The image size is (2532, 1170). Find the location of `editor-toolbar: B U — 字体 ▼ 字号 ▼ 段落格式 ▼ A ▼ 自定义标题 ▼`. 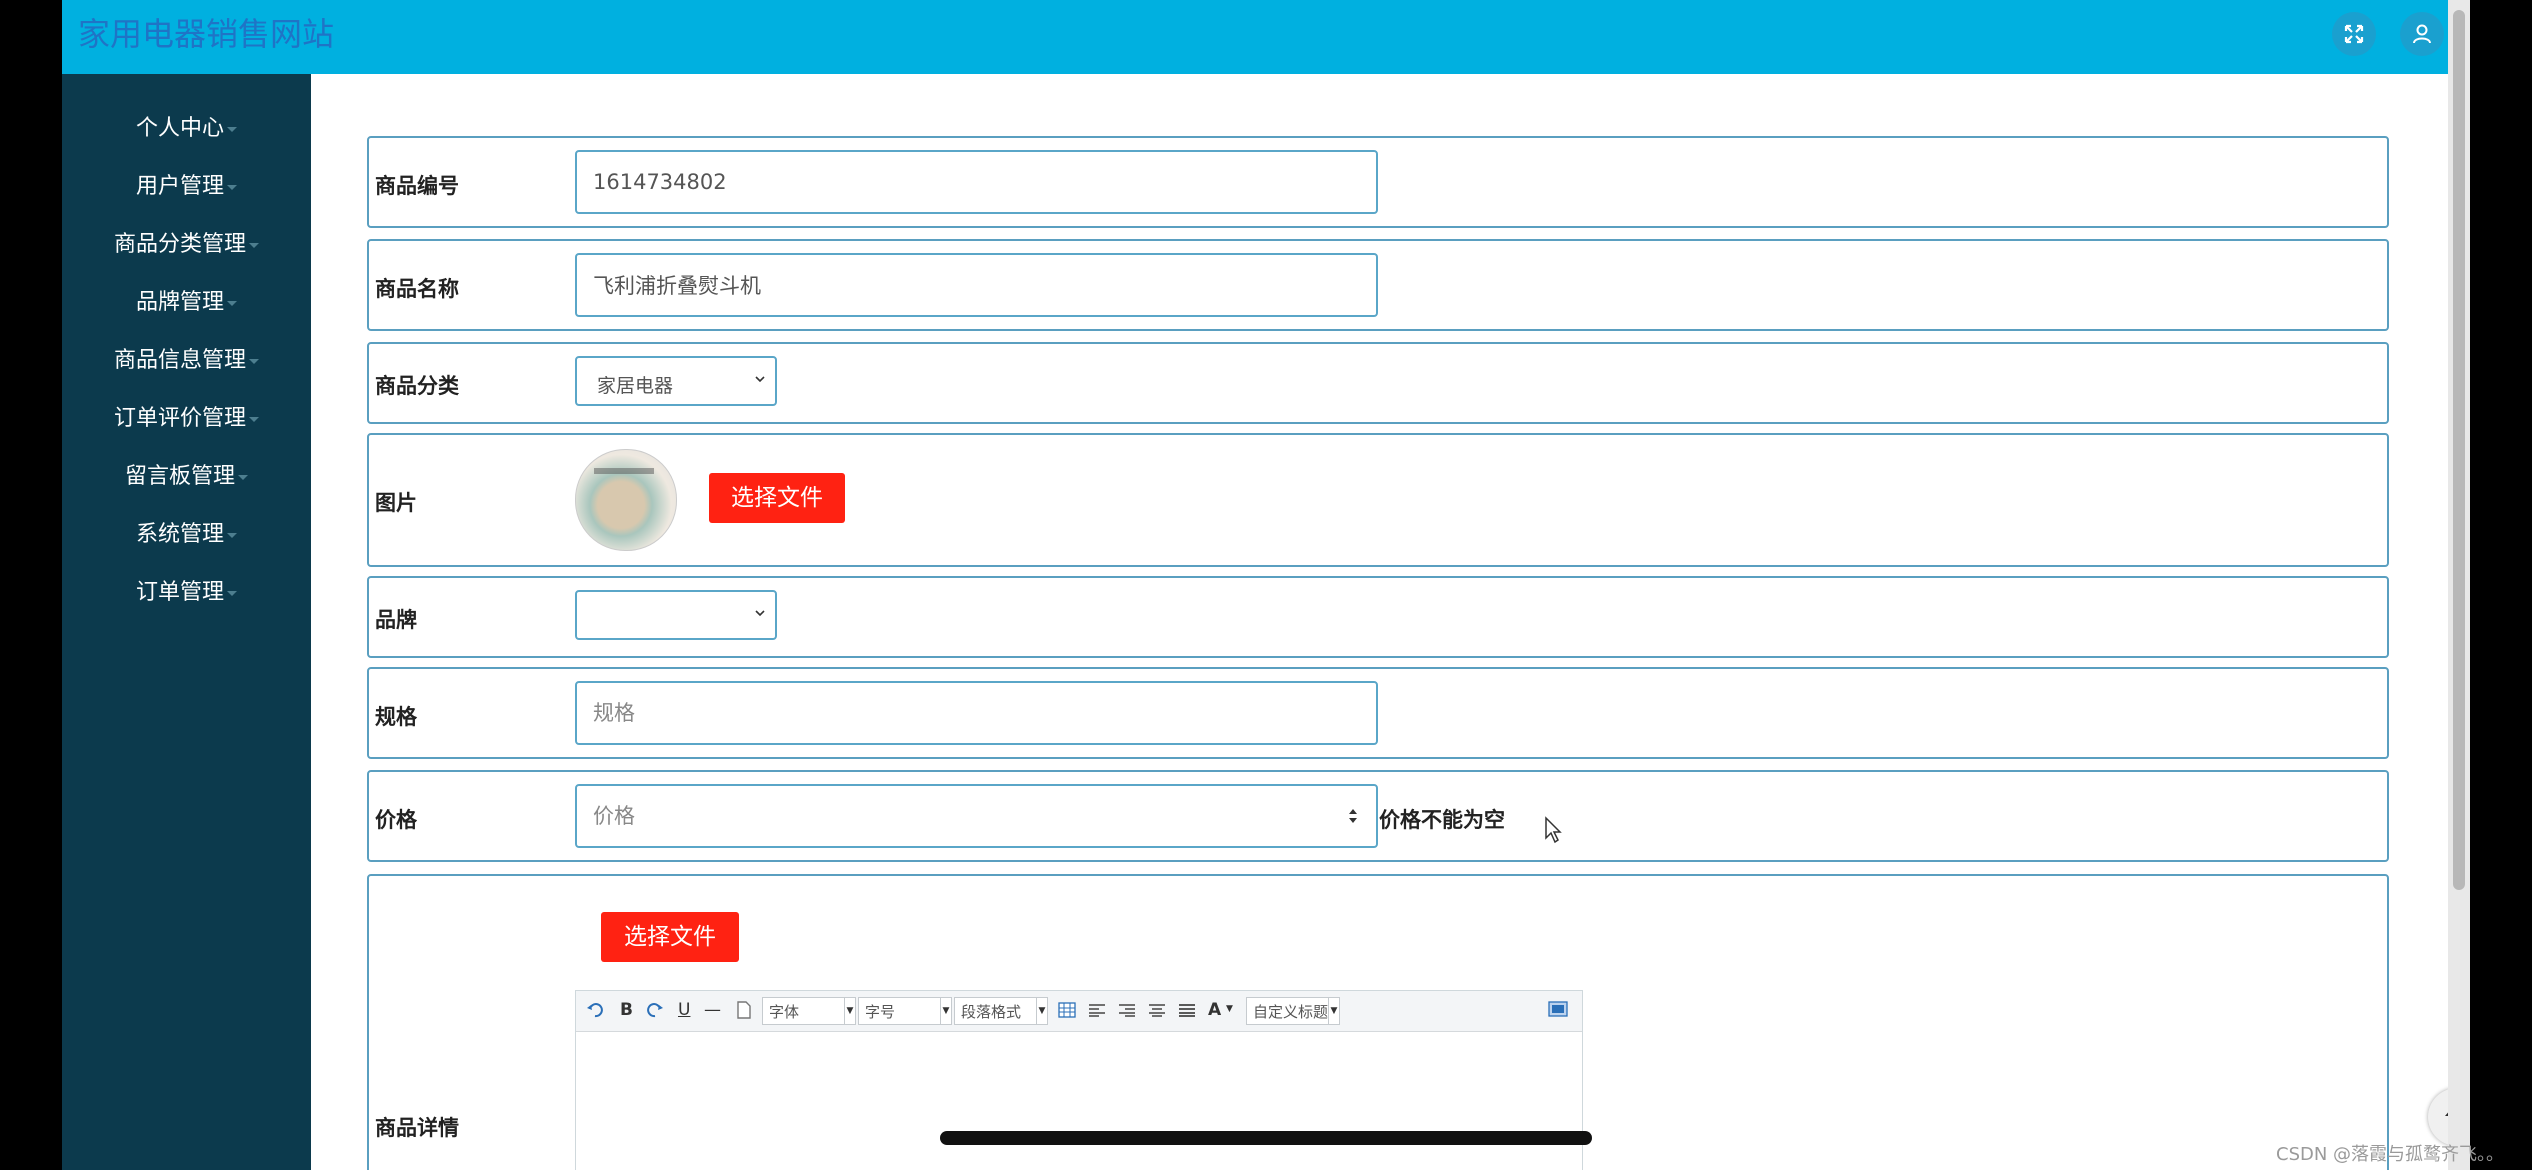

editor-toolbar: B U — 字体 ▼ 字号 ▼ 段落格式 ▼ A ▼ 自定义标题 ▼ is located at coordinates (1079, 1011).